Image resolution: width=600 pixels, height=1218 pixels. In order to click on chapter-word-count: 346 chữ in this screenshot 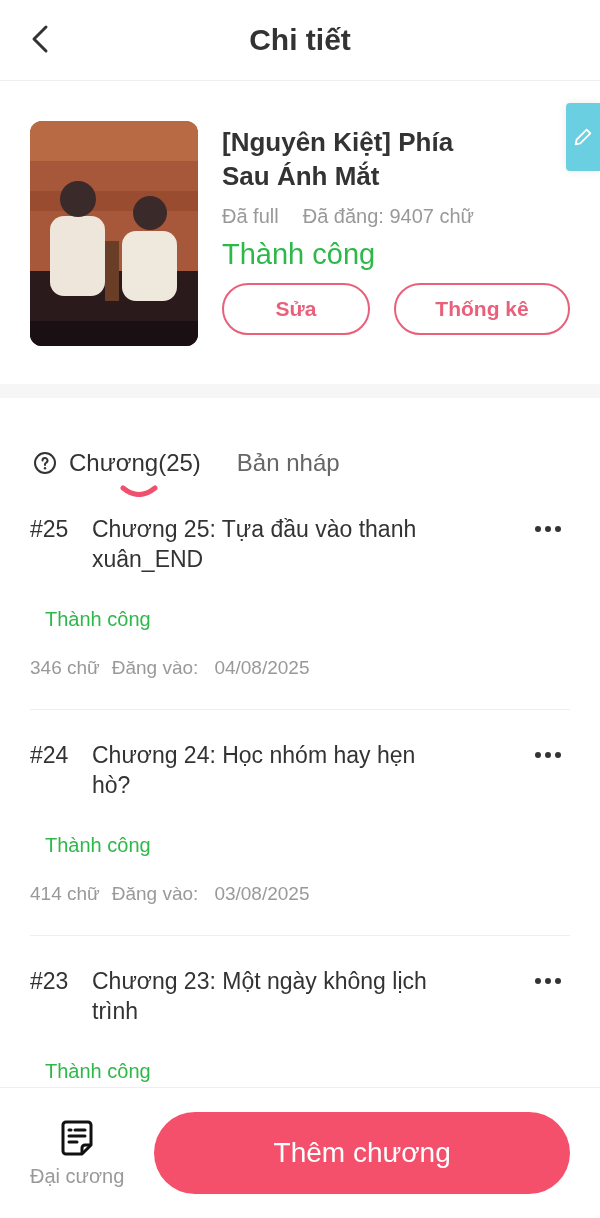, I will do `click(65, 668)`.